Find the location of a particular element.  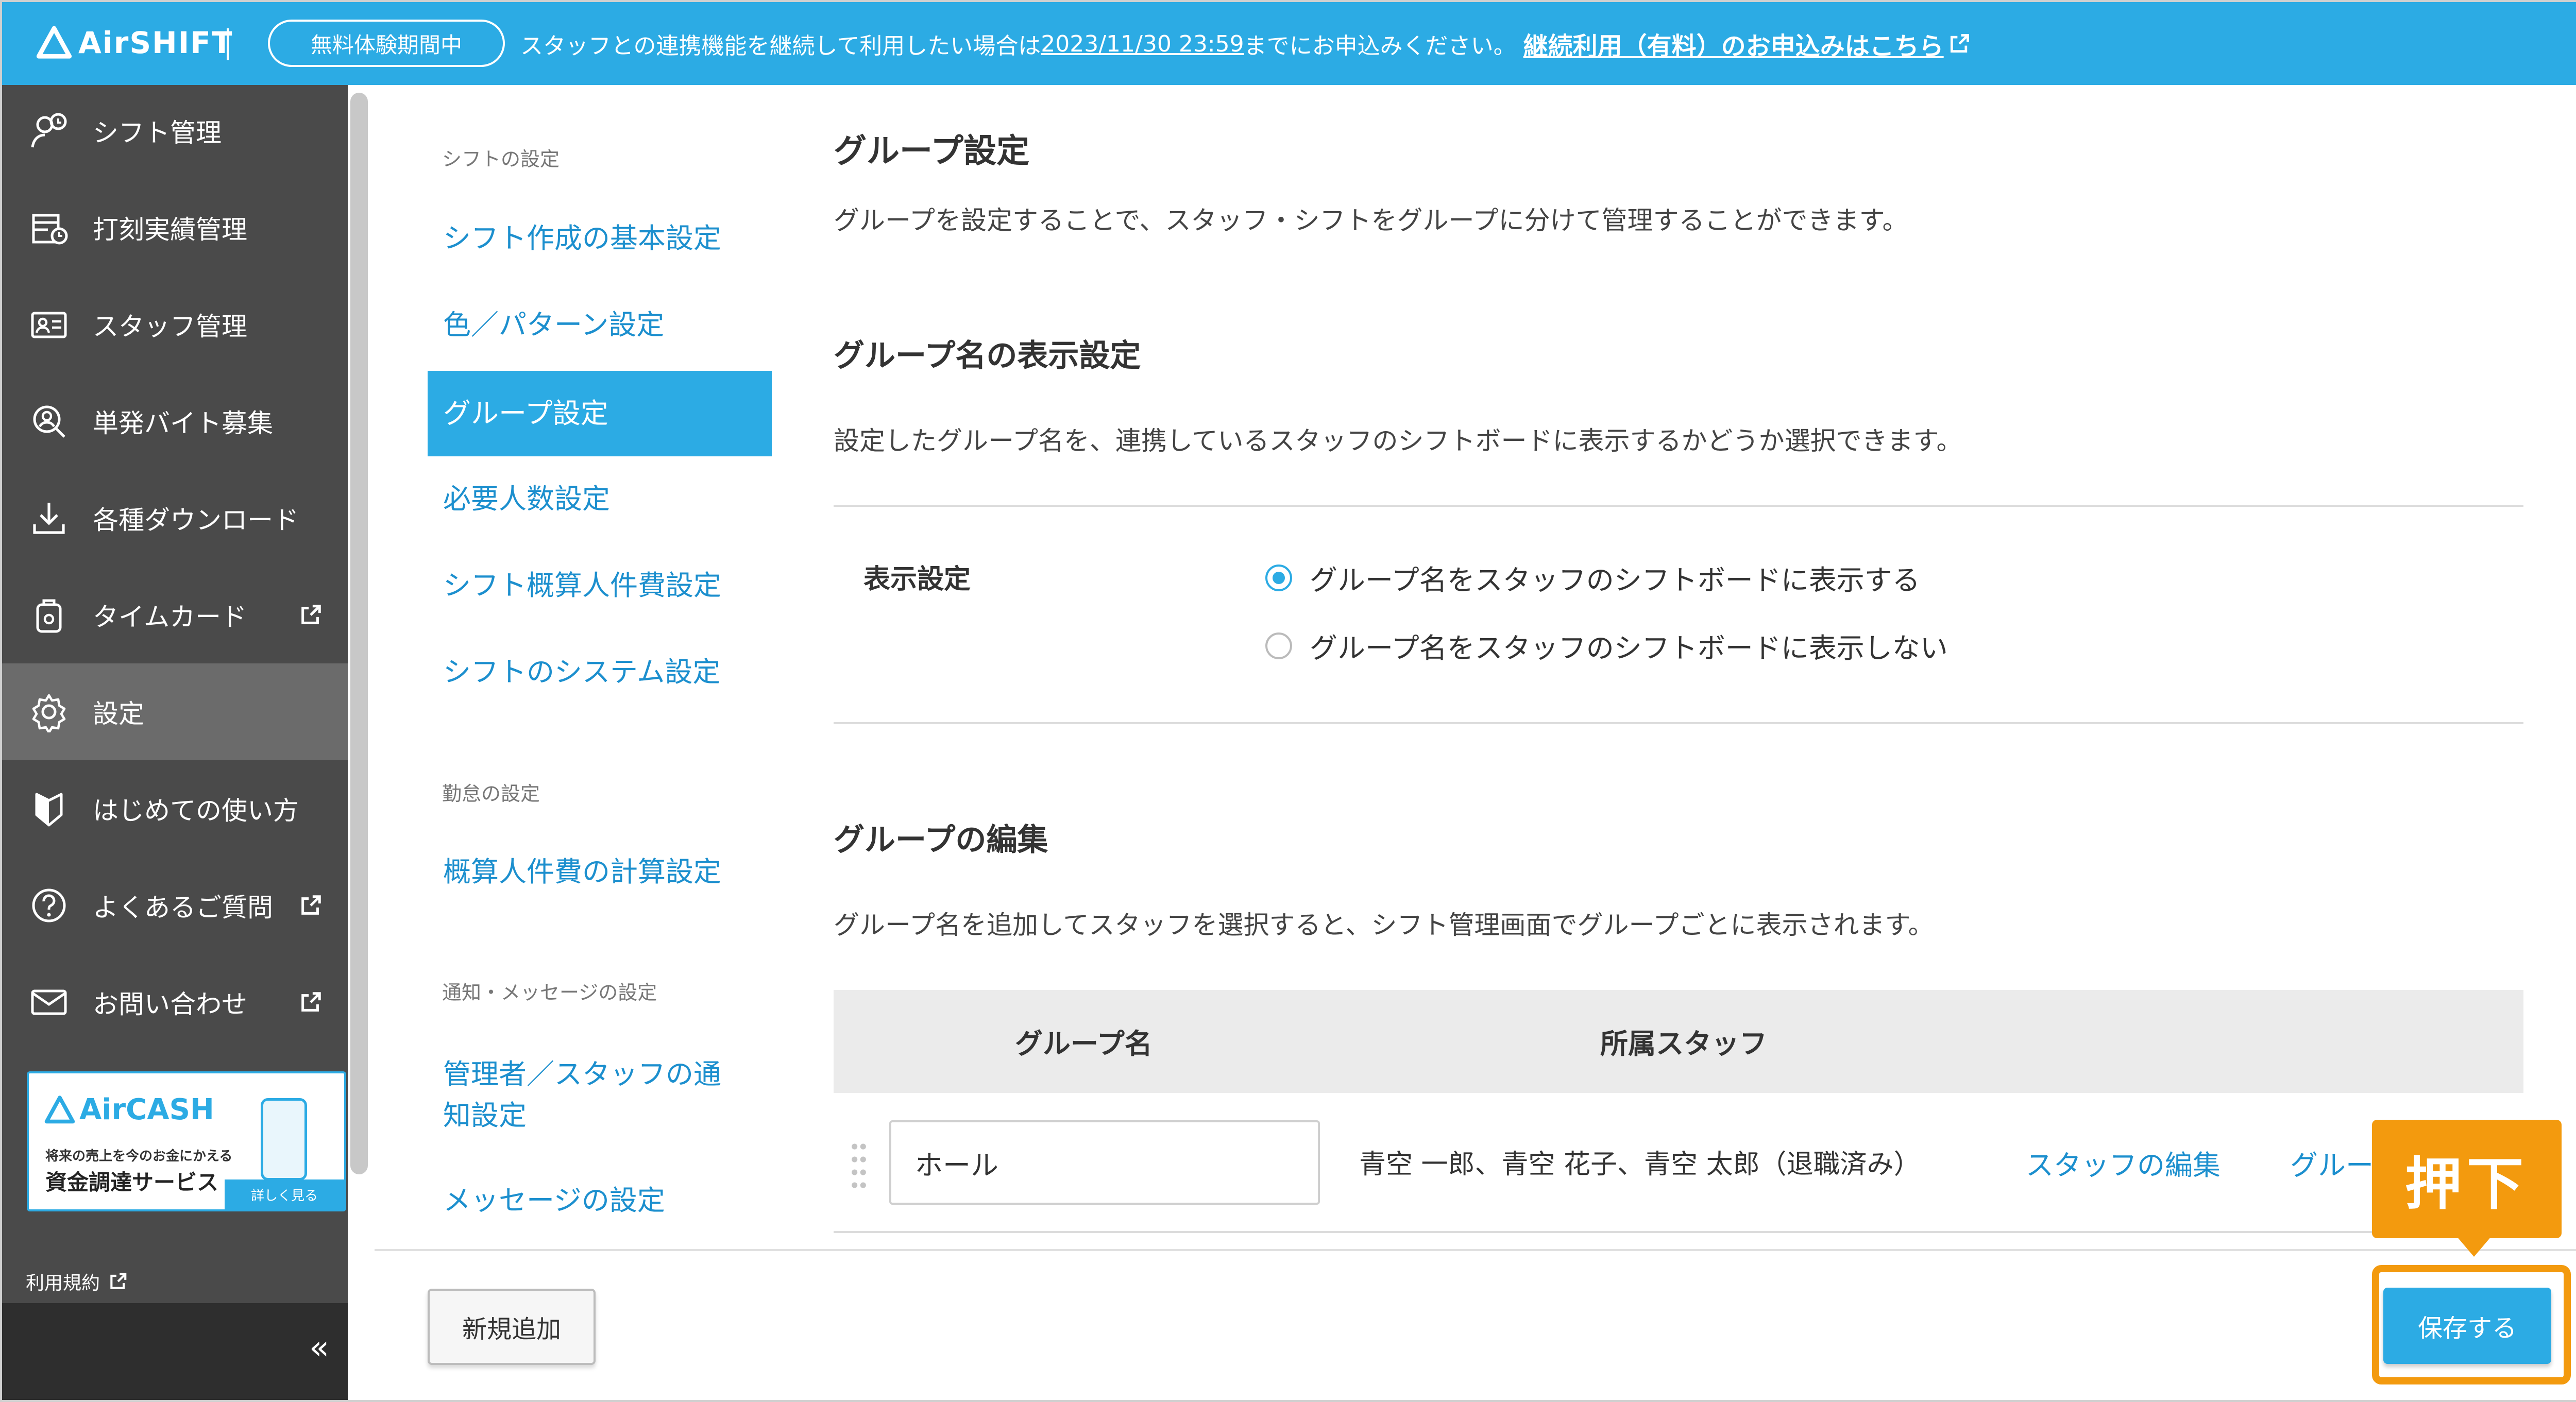

nav-item-label: スタッフ管理 is located at coordinates (170, 326).